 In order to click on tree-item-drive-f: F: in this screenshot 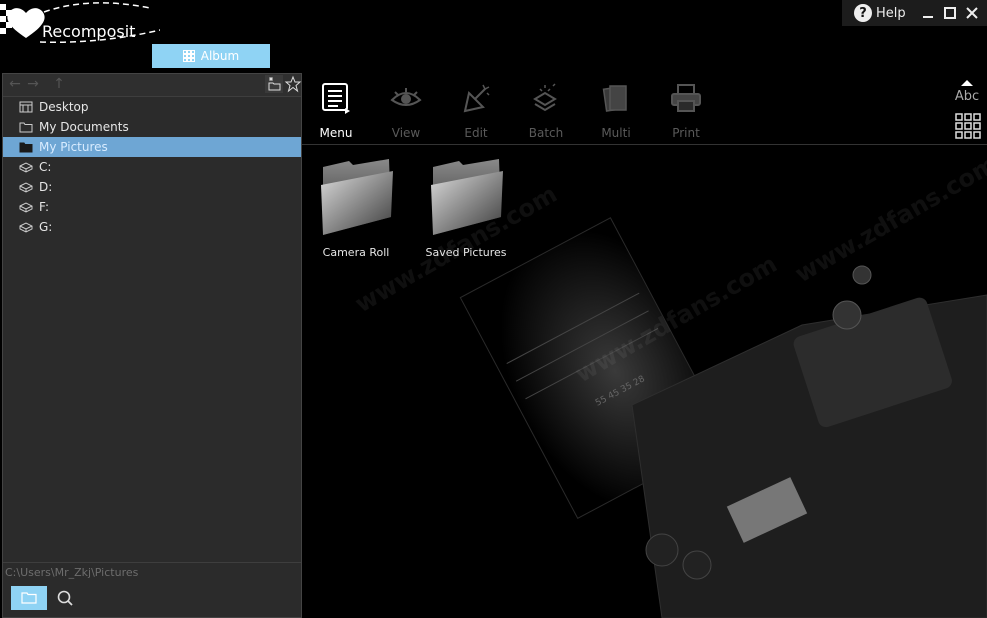, I will do `click(152, 207)`.